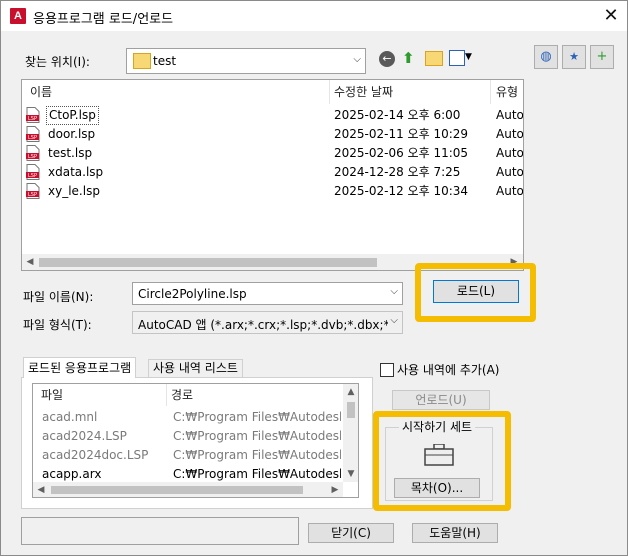 Image resolution: width=628 pixels, height=556 pixels. I want to click on autocad-app-icon: A, so click(18, 16).